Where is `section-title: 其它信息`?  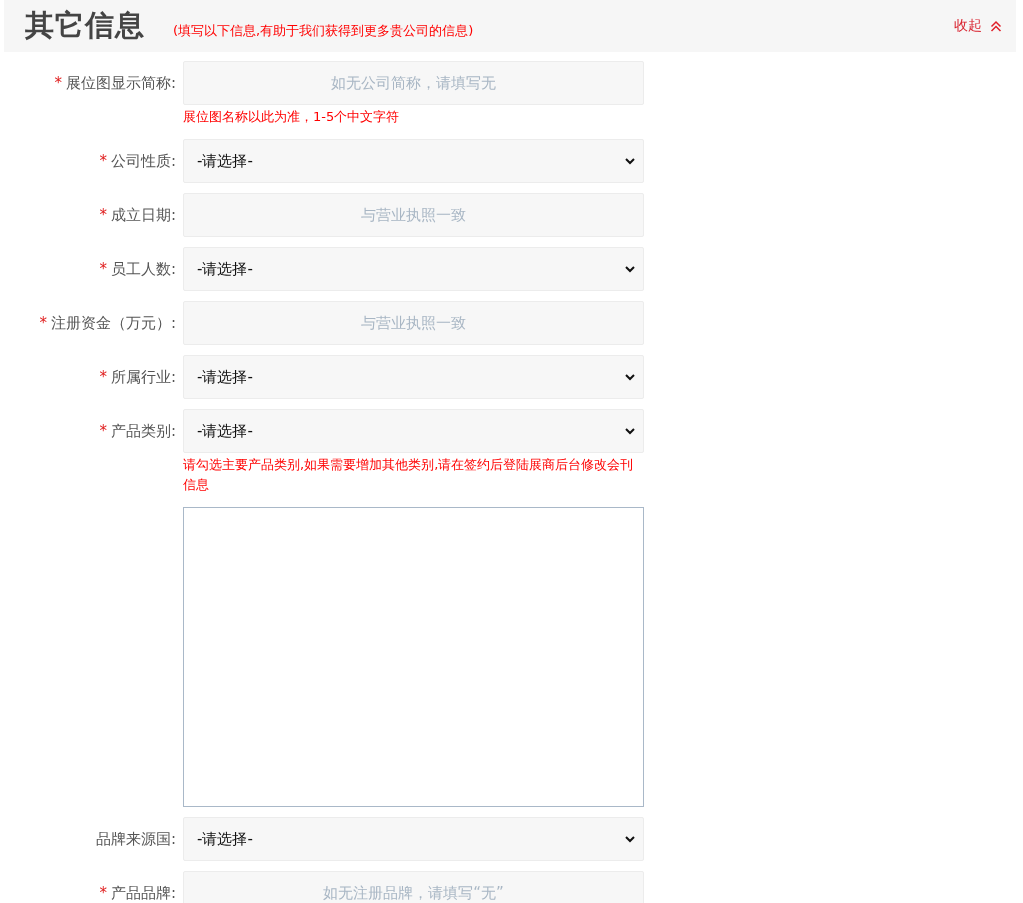
section-title: 其它信息 is located at coordinates (85, 25).